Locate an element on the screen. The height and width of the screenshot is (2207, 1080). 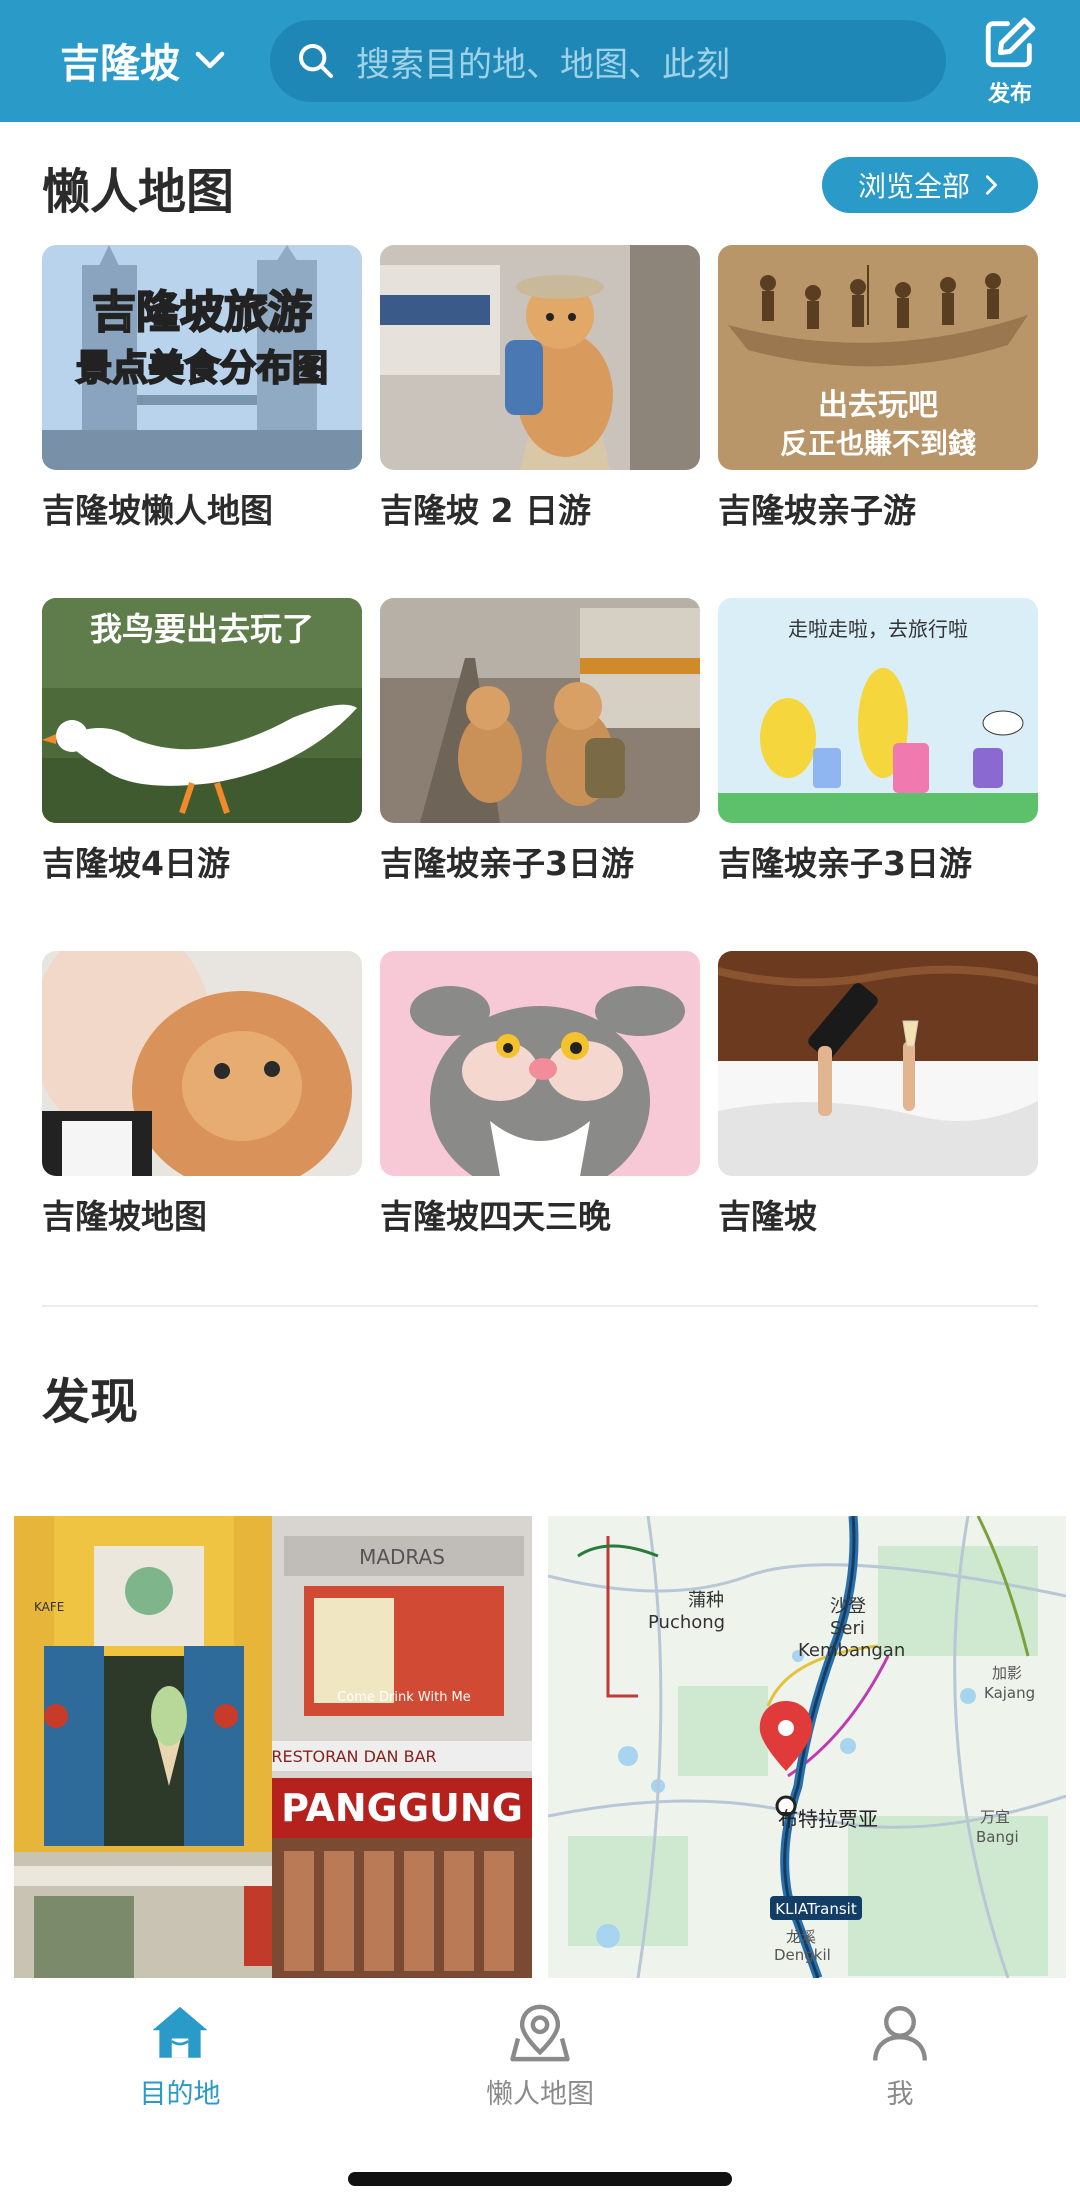
search-input: 搜索目的地、地图、此刻 is located at coordinates (608, 61).